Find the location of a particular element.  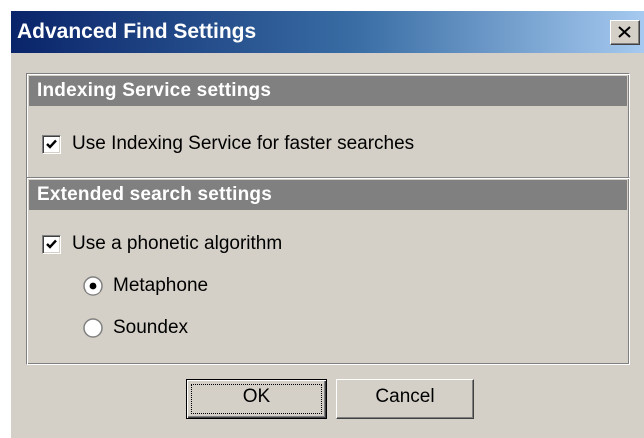

cancel-button: Cancel is located at coordinates (405, 399).